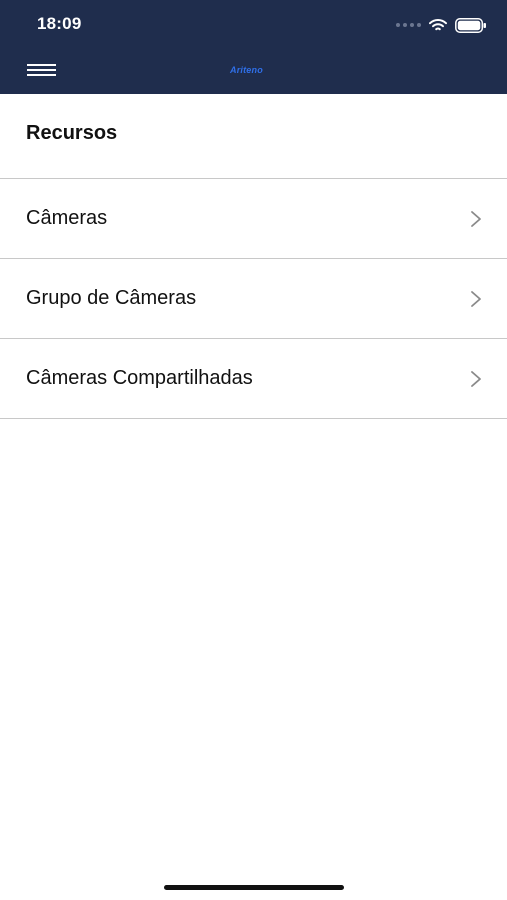 The height and width of the screenshot is (900, 507). I want to click on list-item-label: Câmeras Compartilhadas, so click(139, 378).